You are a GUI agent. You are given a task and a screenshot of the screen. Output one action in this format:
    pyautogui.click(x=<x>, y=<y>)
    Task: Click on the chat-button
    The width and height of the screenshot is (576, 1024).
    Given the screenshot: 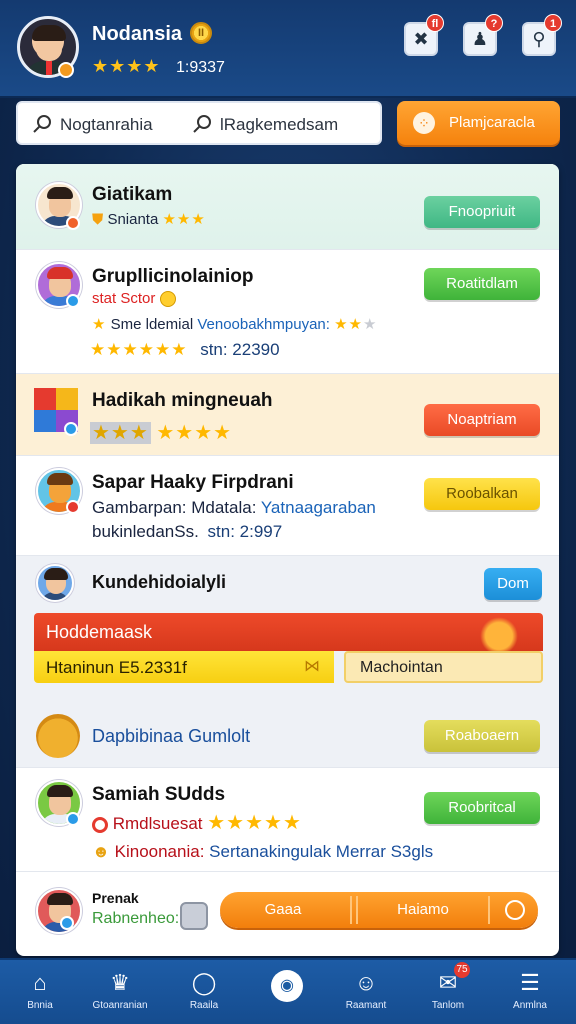 What is the action you would take?
    pyautogui.click(x=515, y=910)
    